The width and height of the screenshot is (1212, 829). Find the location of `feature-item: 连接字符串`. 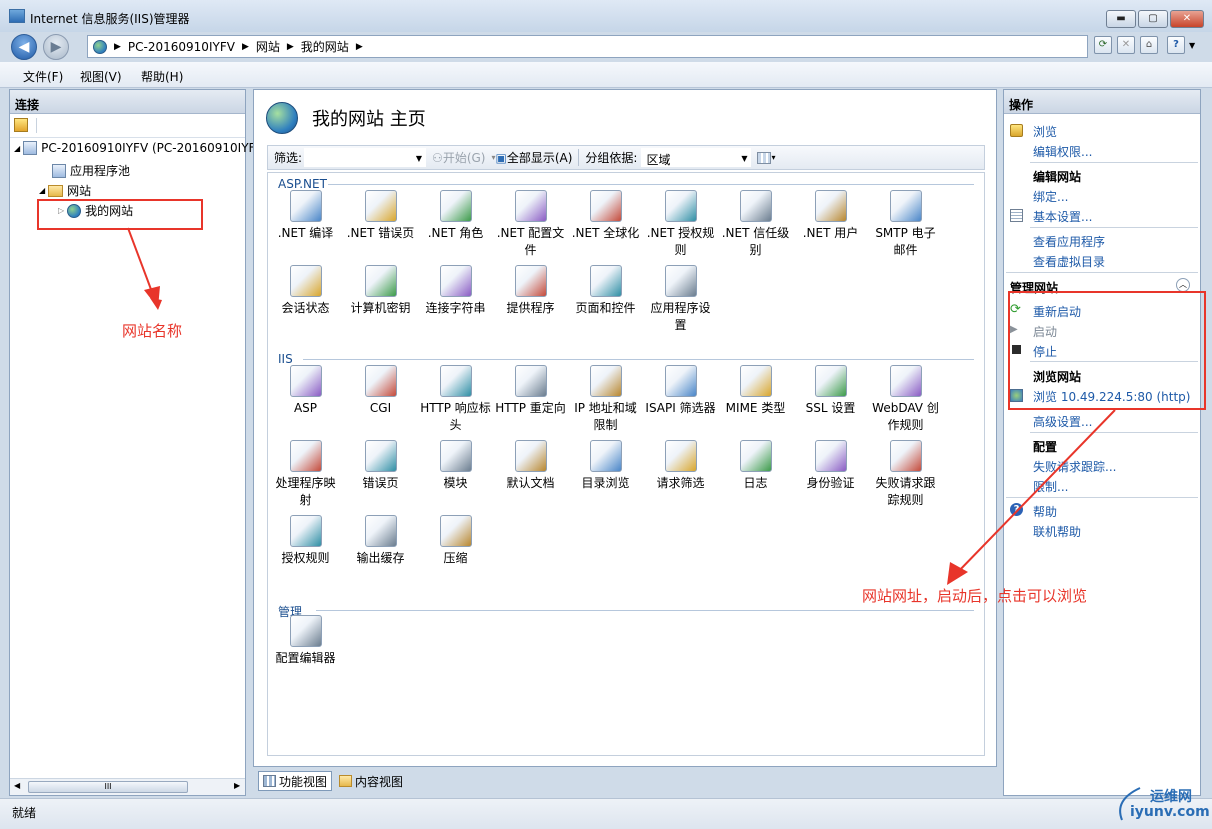

feature-item: 连接字符串 is located at coordinates (455, 291).